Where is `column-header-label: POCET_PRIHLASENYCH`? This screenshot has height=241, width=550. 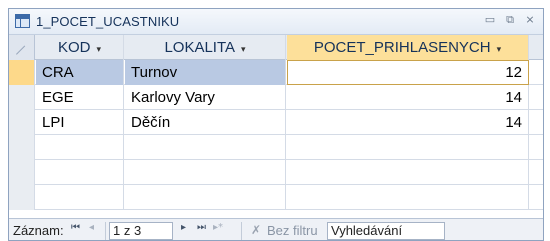 column-header-label: POCET_PRIHLASENYCH is located at coordinates (402, 47).